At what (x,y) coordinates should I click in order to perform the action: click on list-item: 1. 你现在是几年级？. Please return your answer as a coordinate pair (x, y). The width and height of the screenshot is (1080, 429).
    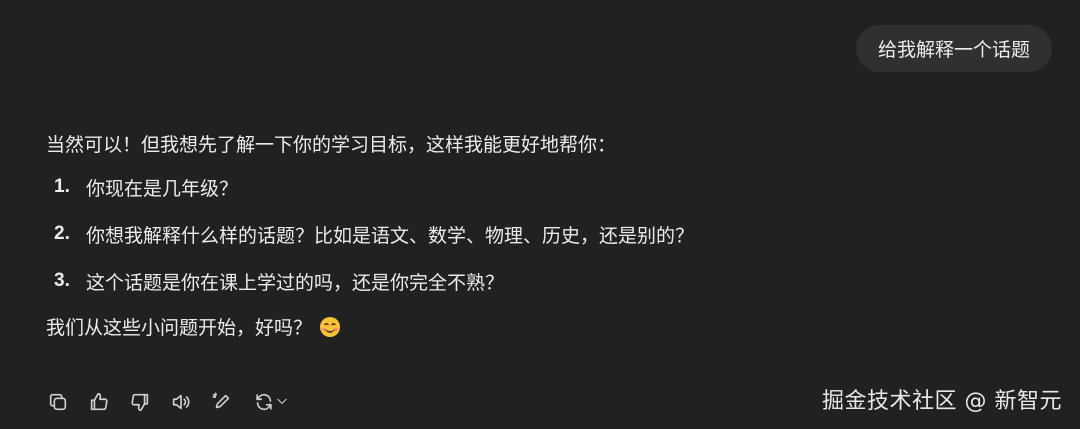
    Looking at the image, I should click on (536, 187).